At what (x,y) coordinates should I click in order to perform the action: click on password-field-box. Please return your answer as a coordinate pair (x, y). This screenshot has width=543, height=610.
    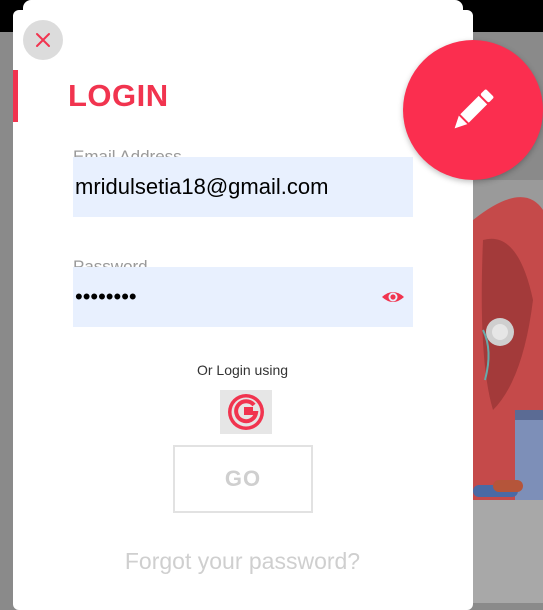
    Looking at the image, I should click on (243, 297).